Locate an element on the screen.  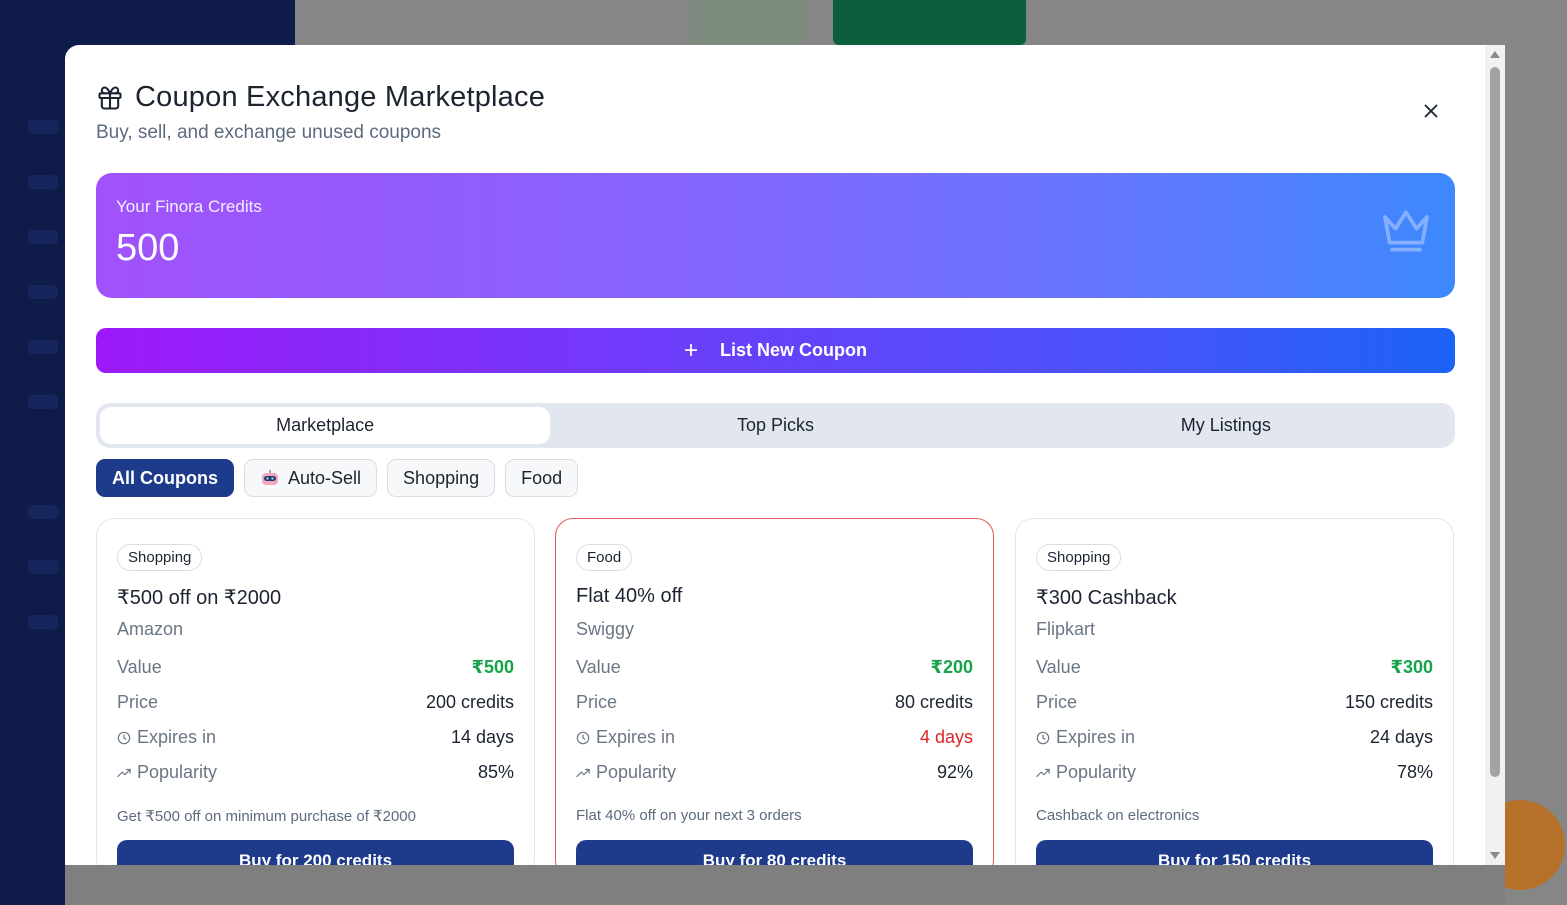
category-badge: Food is located at coordinates (604, 557).